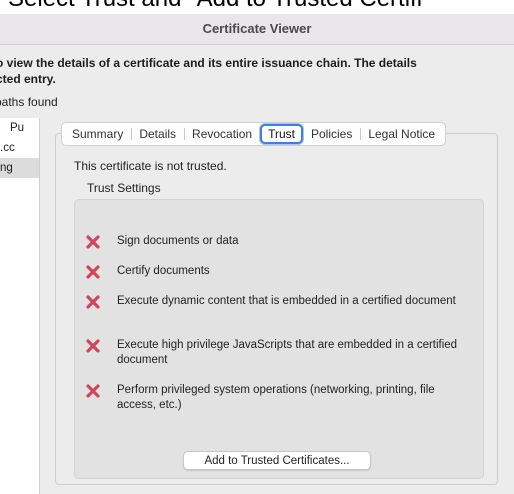 The width and height of the screenshot is (514, 494). Describe the element at coordinates (178, 241) in the screenshot. I see `permission-label: Sign documents or data` at that location.